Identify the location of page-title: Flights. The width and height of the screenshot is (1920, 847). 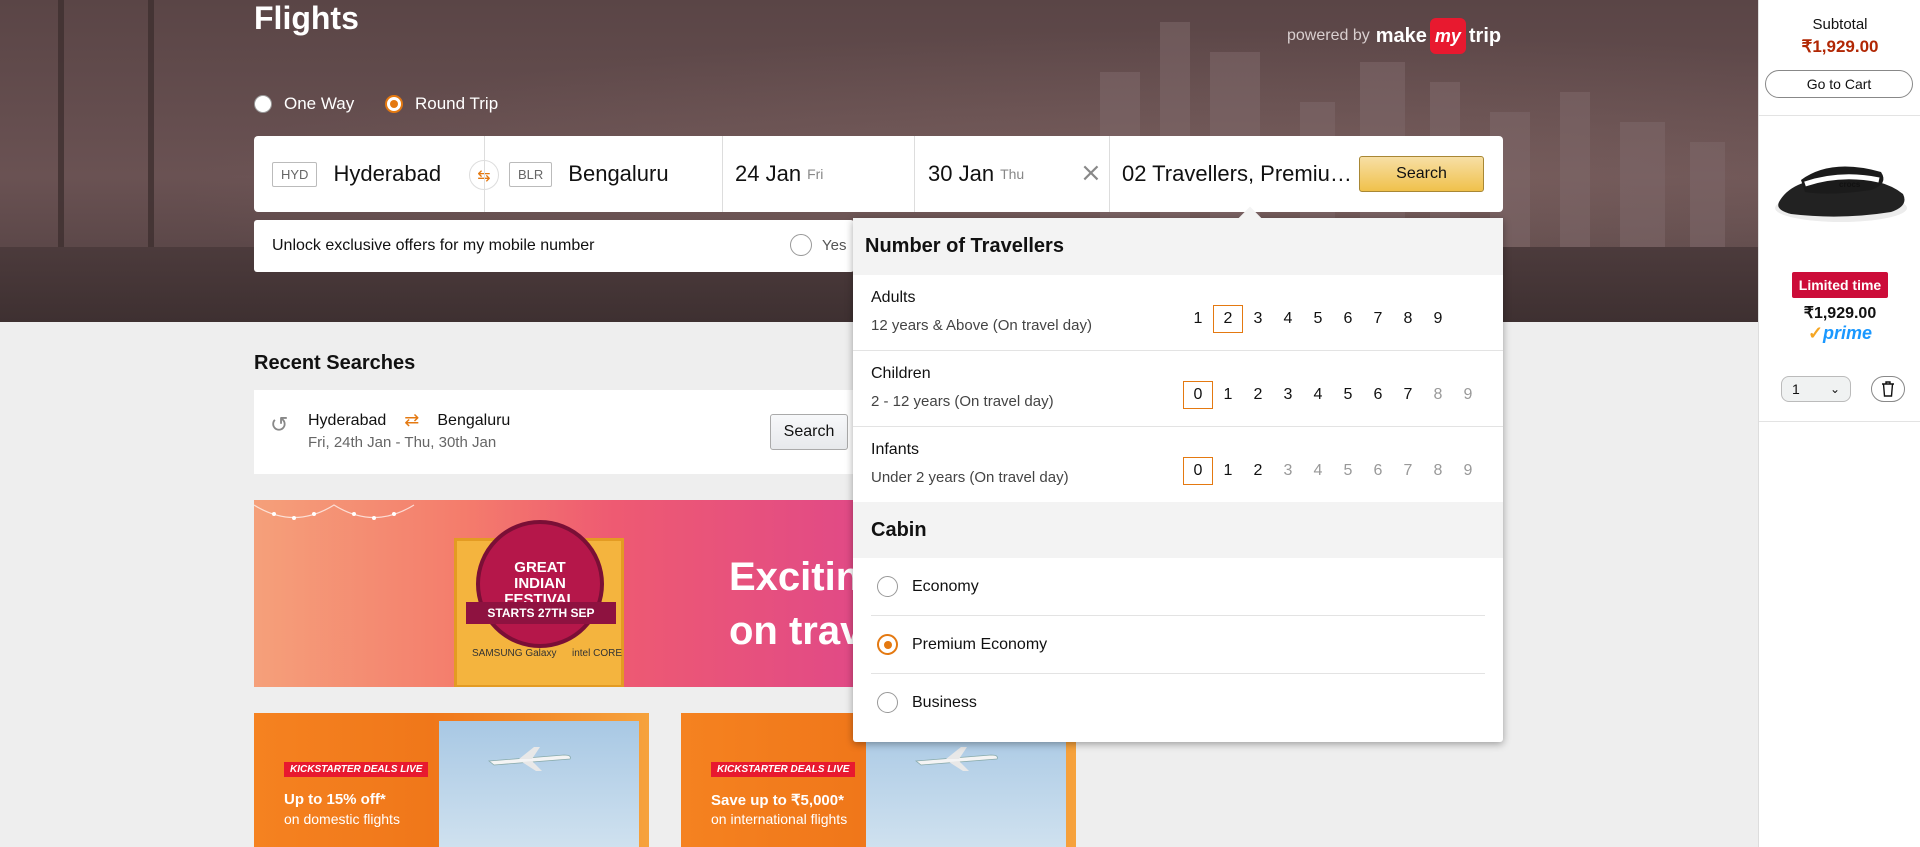
(306, 18).